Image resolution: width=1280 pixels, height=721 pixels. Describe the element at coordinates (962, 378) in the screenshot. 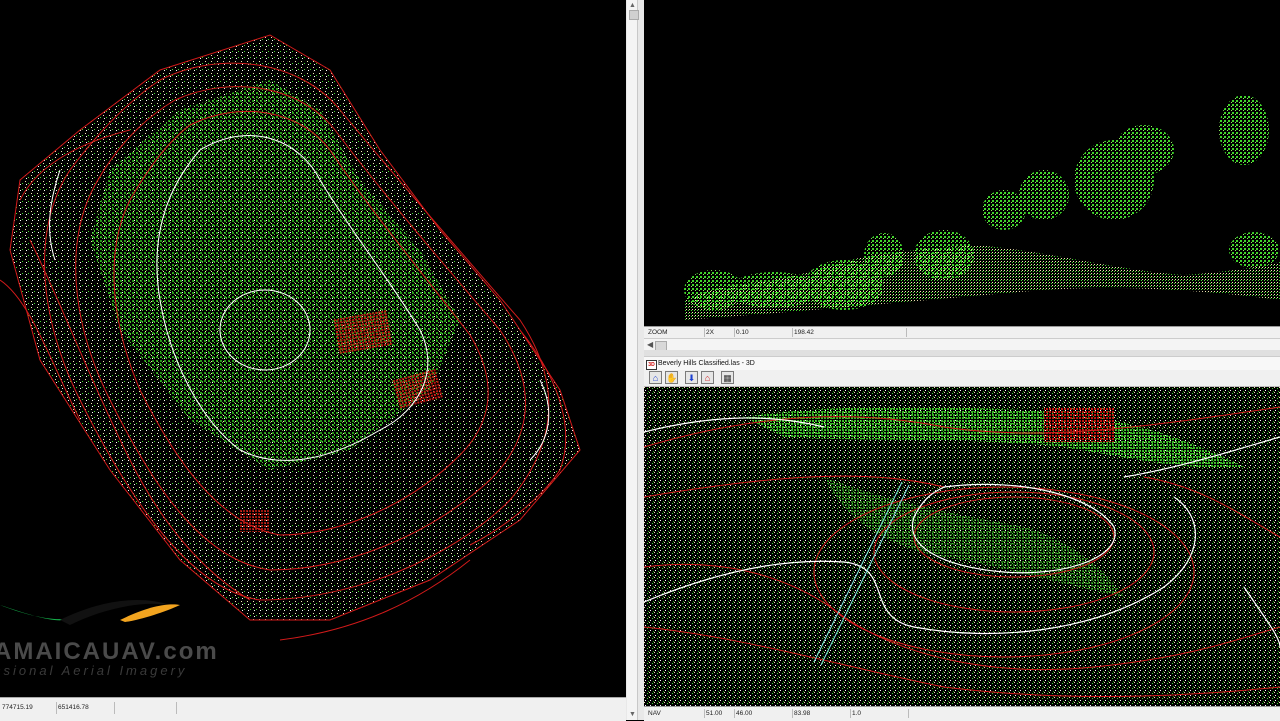

I see `window-3d-toolbar: ⌂ ✋ ⬇ ⌂ ▦` at that location.